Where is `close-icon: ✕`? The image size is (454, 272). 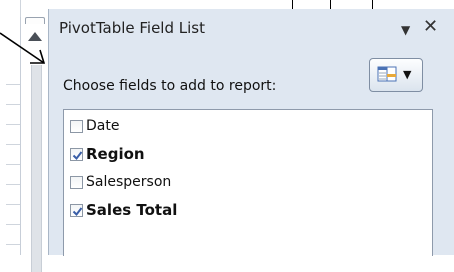
close-icon: ✕ is located at coordinates (430, 27).